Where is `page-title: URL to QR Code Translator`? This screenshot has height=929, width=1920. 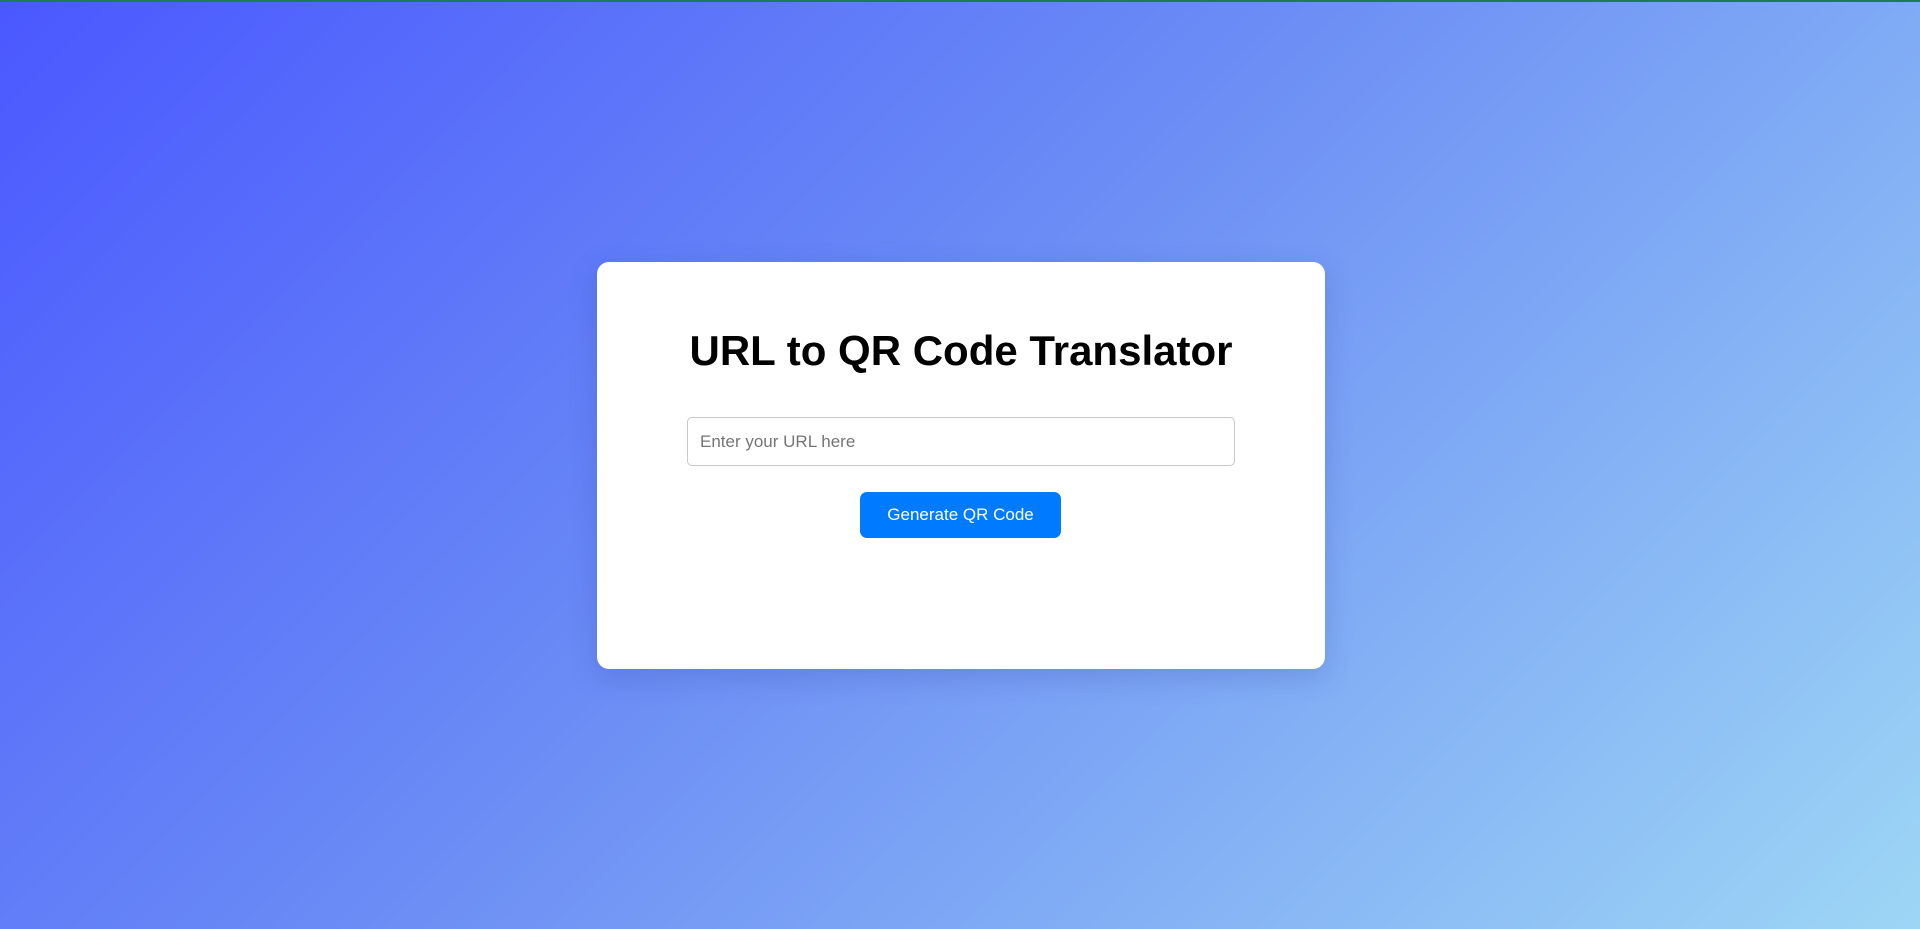
page-title: URL to QR Code Translator is located at coordinates (961, 350).